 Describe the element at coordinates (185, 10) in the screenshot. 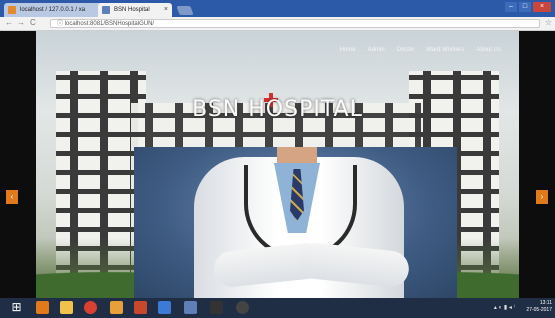

I see `new-tab-button` at that location.